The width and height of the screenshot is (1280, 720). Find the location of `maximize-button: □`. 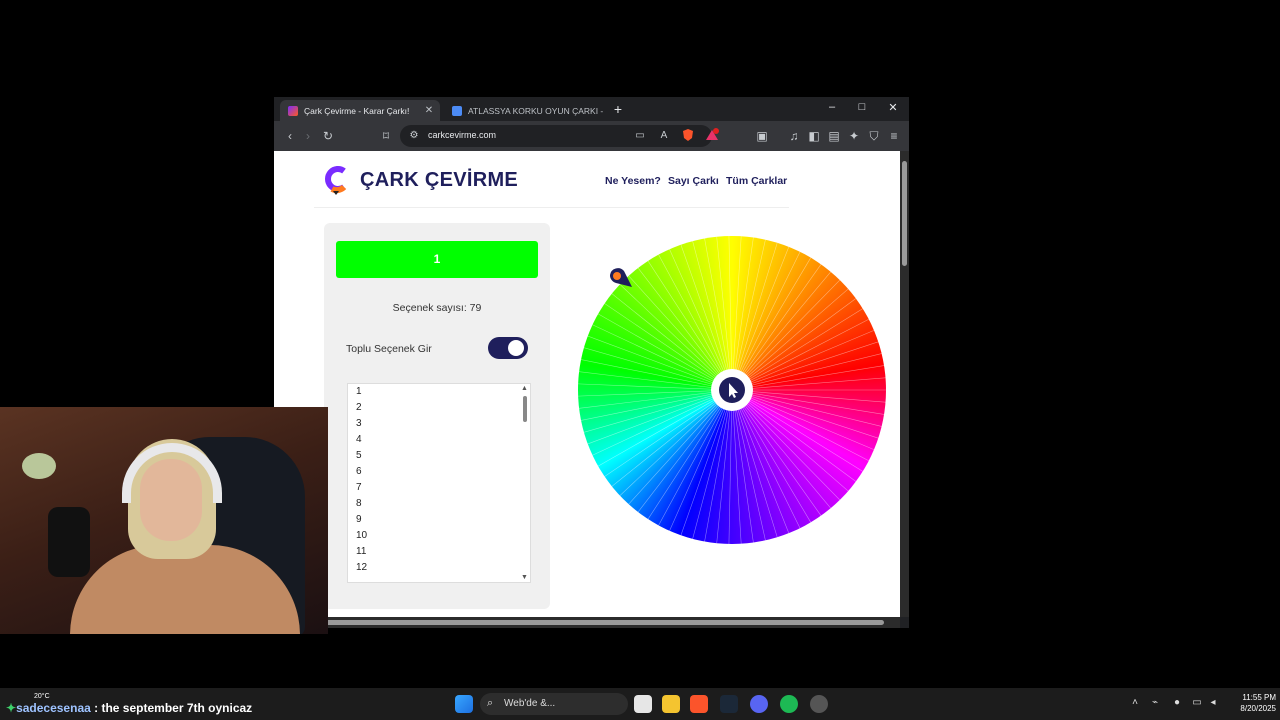

maximize-button: □ is located at coordinates (862, 107).